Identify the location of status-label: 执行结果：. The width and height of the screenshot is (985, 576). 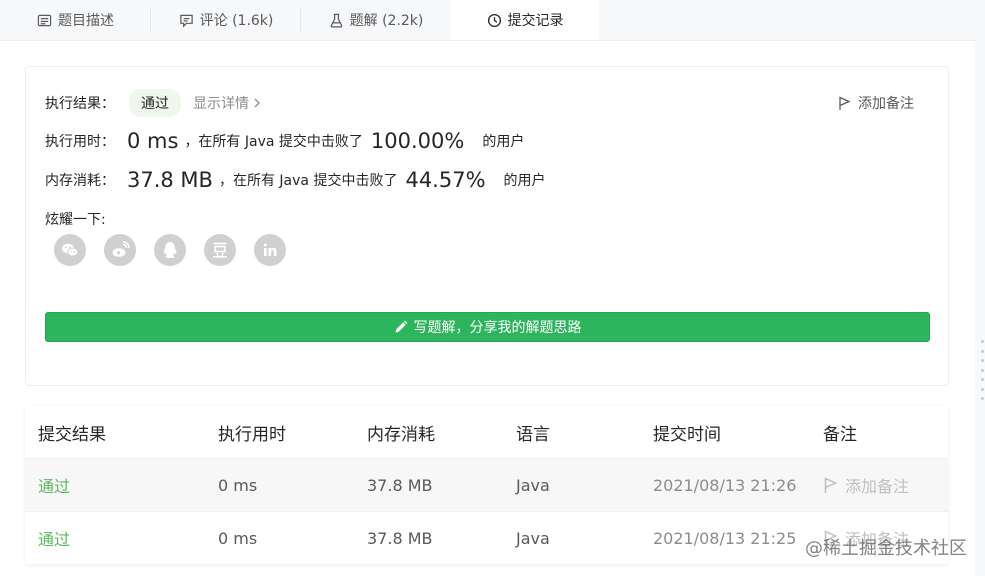
(80, 104).